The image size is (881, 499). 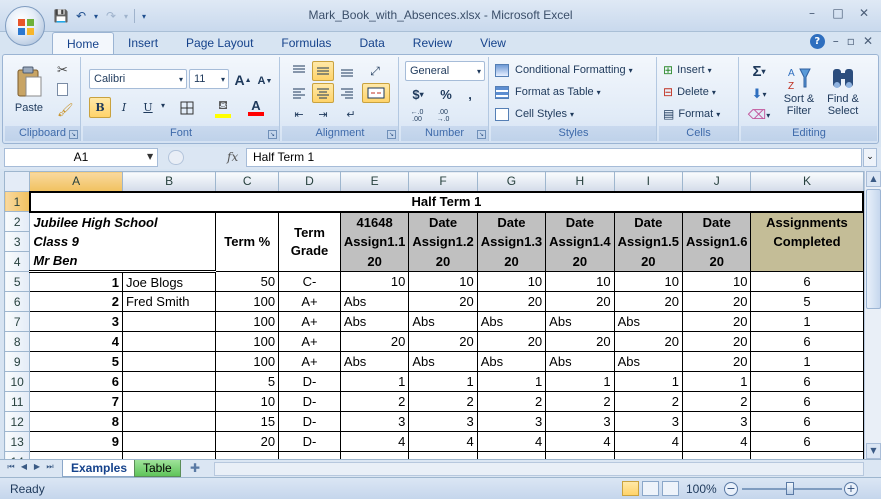 What do you see at coordinates (717, 181) in the screenshot?
I see `column-header-j: J` at bounding box center [717, 181].